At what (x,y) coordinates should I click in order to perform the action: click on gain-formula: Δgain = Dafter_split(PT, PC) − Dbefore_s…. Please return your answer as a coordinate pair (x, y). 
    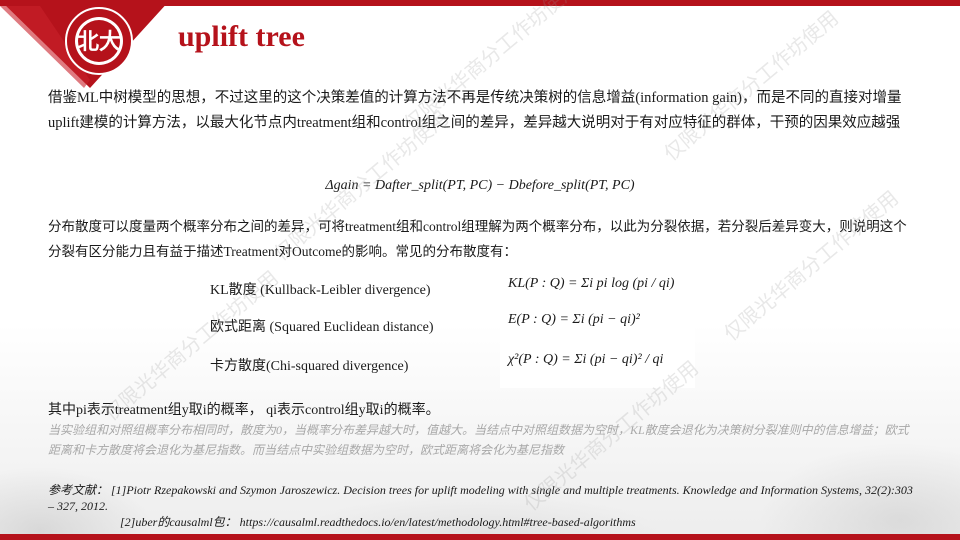
    Looking at the image, I should click on (480, 185).